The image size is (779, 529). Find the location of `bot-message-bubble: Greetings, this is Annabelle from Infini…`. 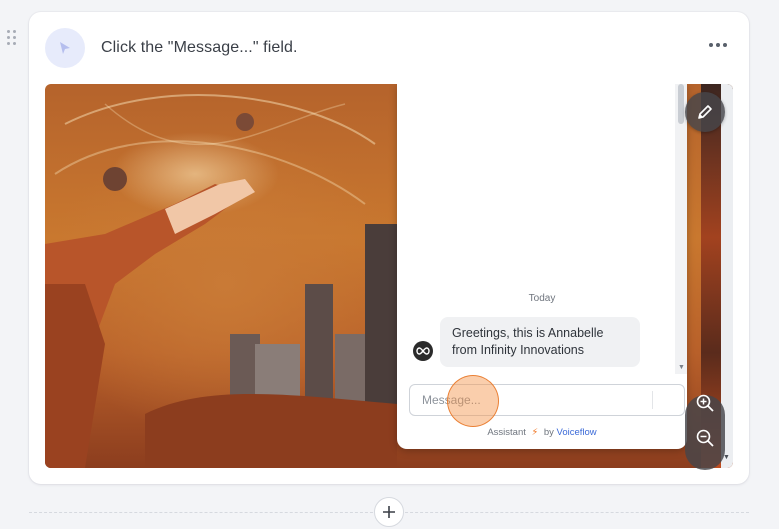

bot-message-bubble: Greetings, this is Annabelle from Infini… is located at coordinates (540, 342).